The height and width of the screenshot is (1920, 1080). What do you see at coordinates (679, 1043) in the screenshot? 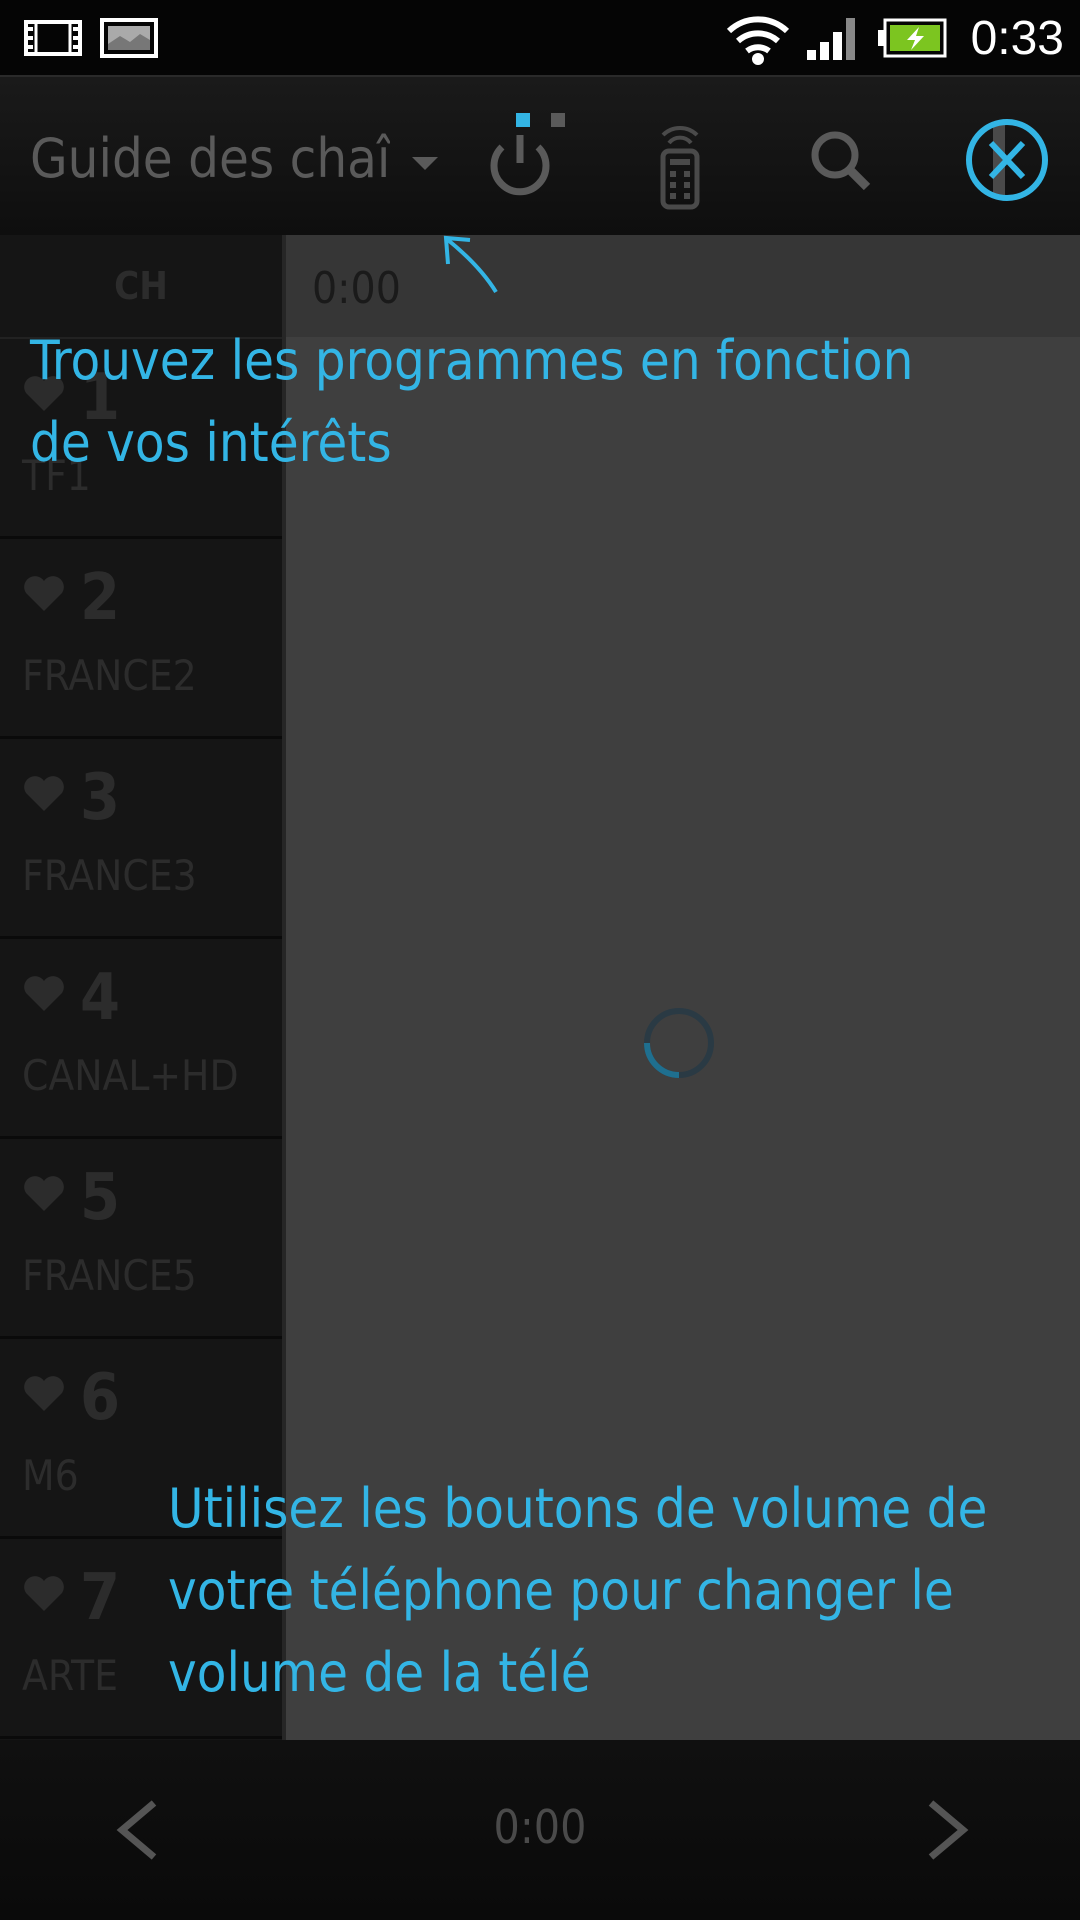
I see `loading-spinner-icon` at bounding box center [679, 1043].